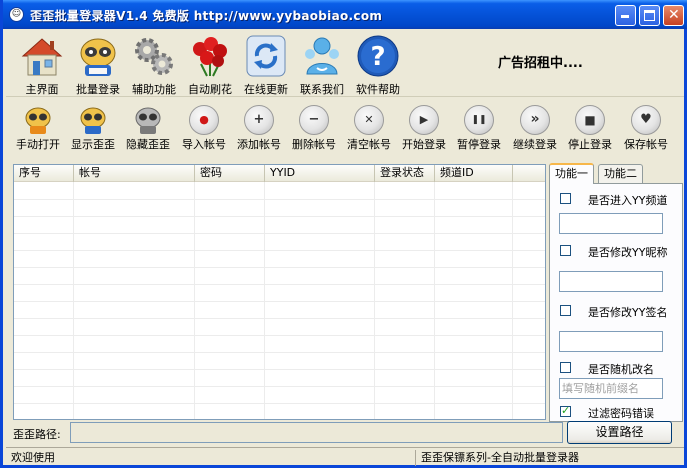 The image size is (687, 468). I want to click on status-bar: 欢迎使用 歪歪保镖系列-全自动批量登录器, so click(345, 456).